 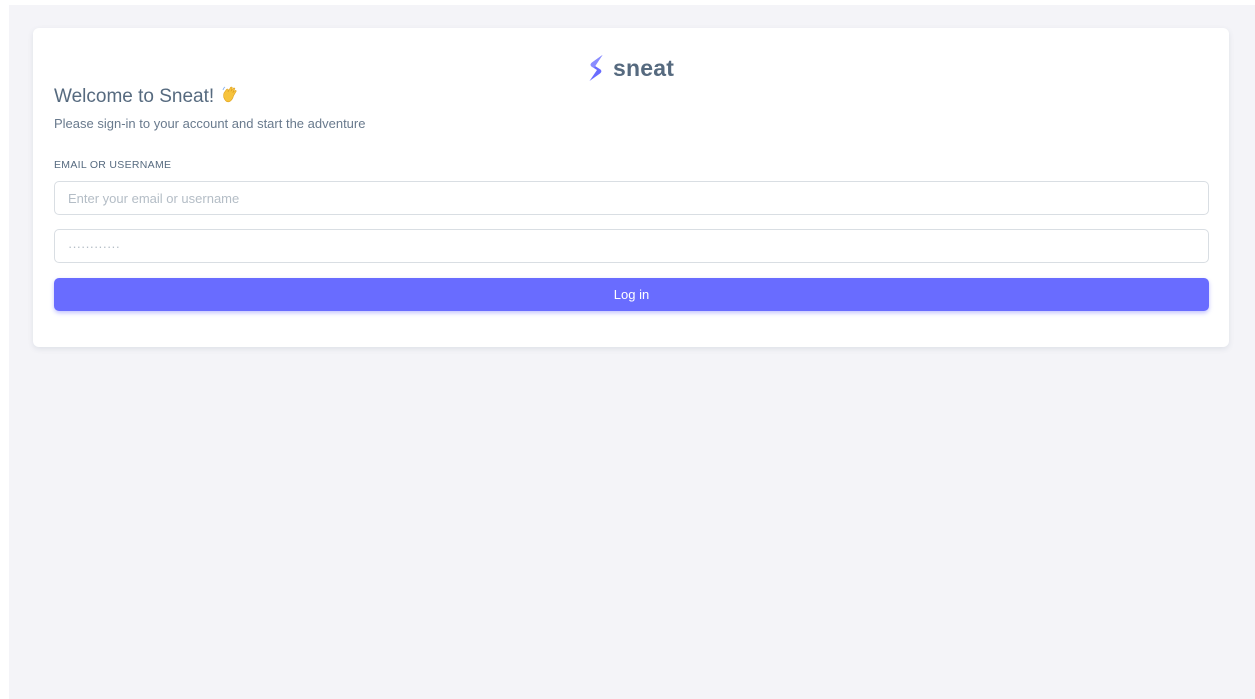 I want to click on email-field-label: EMAIL OR USERNAME, so click(x=113, y=165).